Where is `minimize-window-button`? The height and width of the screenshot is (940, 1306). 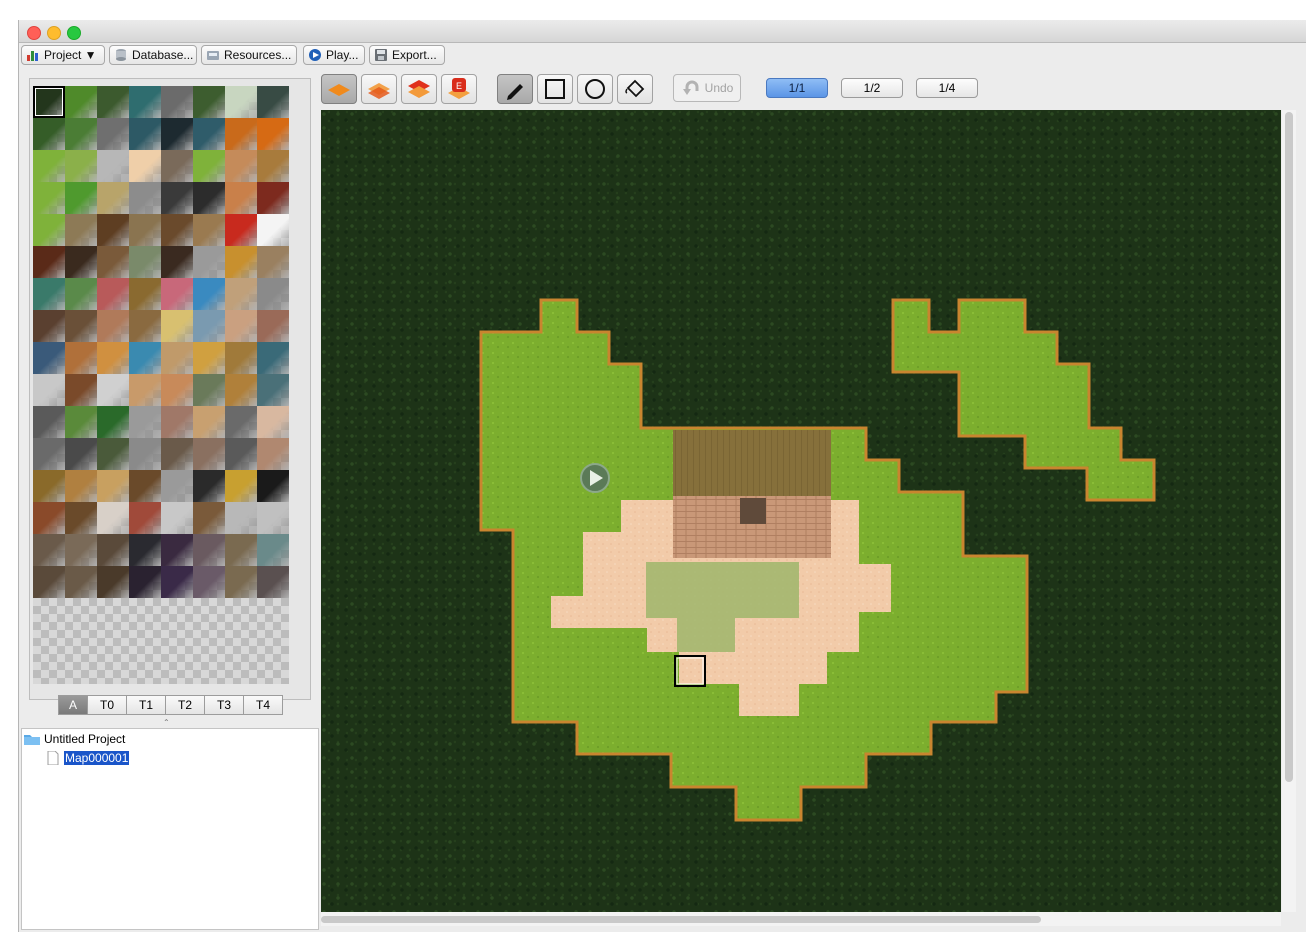 minimize-window-button is located at coordinates (54, 33).